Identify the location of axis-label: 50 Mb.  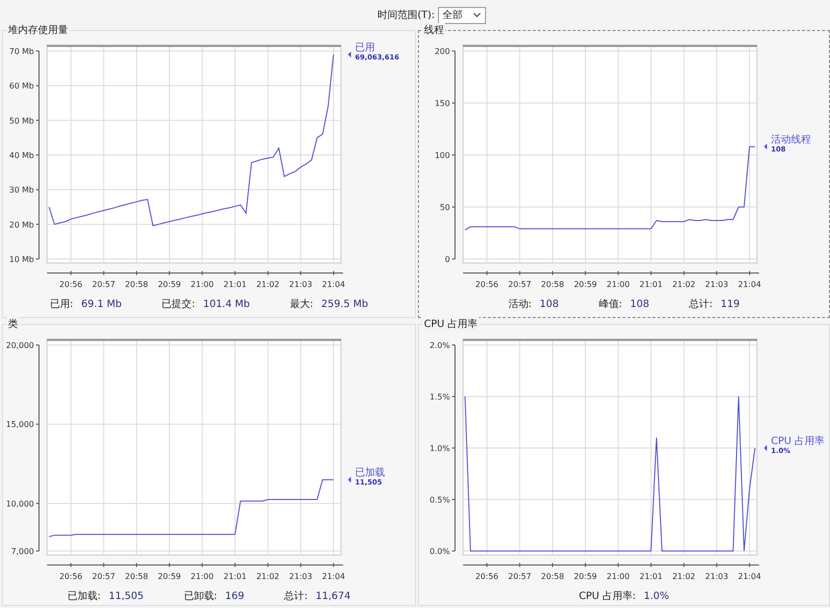
(21, 121).